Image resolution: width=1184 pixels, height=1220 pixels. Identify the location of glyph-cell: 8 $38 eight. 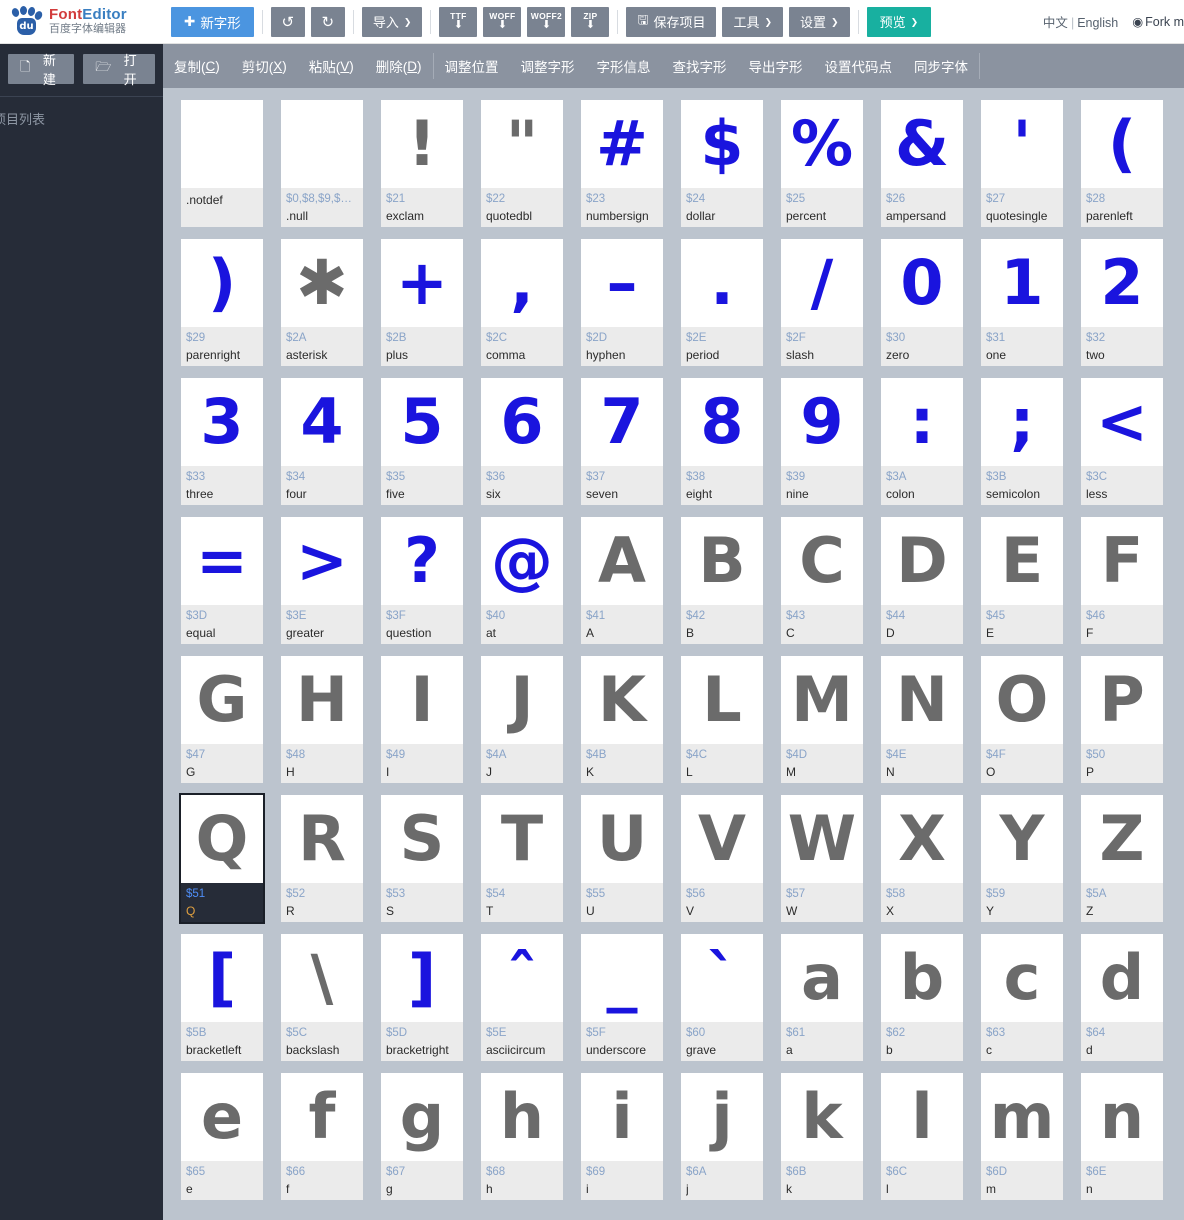
(731, 447).